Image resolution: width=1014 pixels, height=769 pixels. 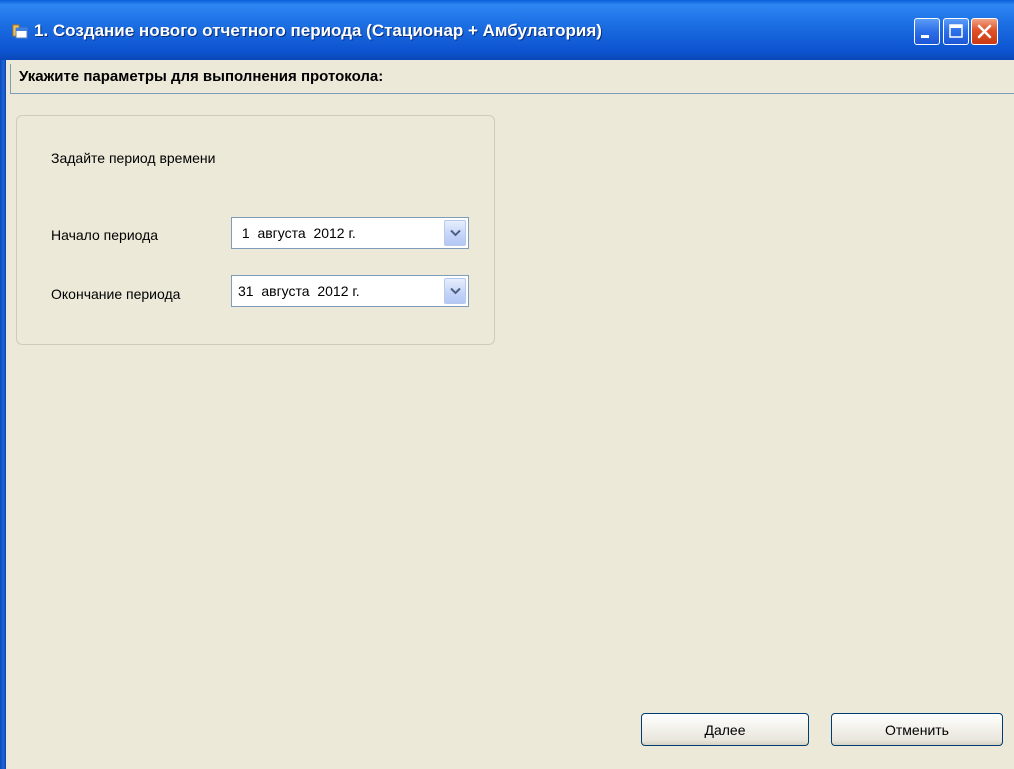 I want to click on start-date-picker: 1 августа 2012 г., so click(x=350, y=233).